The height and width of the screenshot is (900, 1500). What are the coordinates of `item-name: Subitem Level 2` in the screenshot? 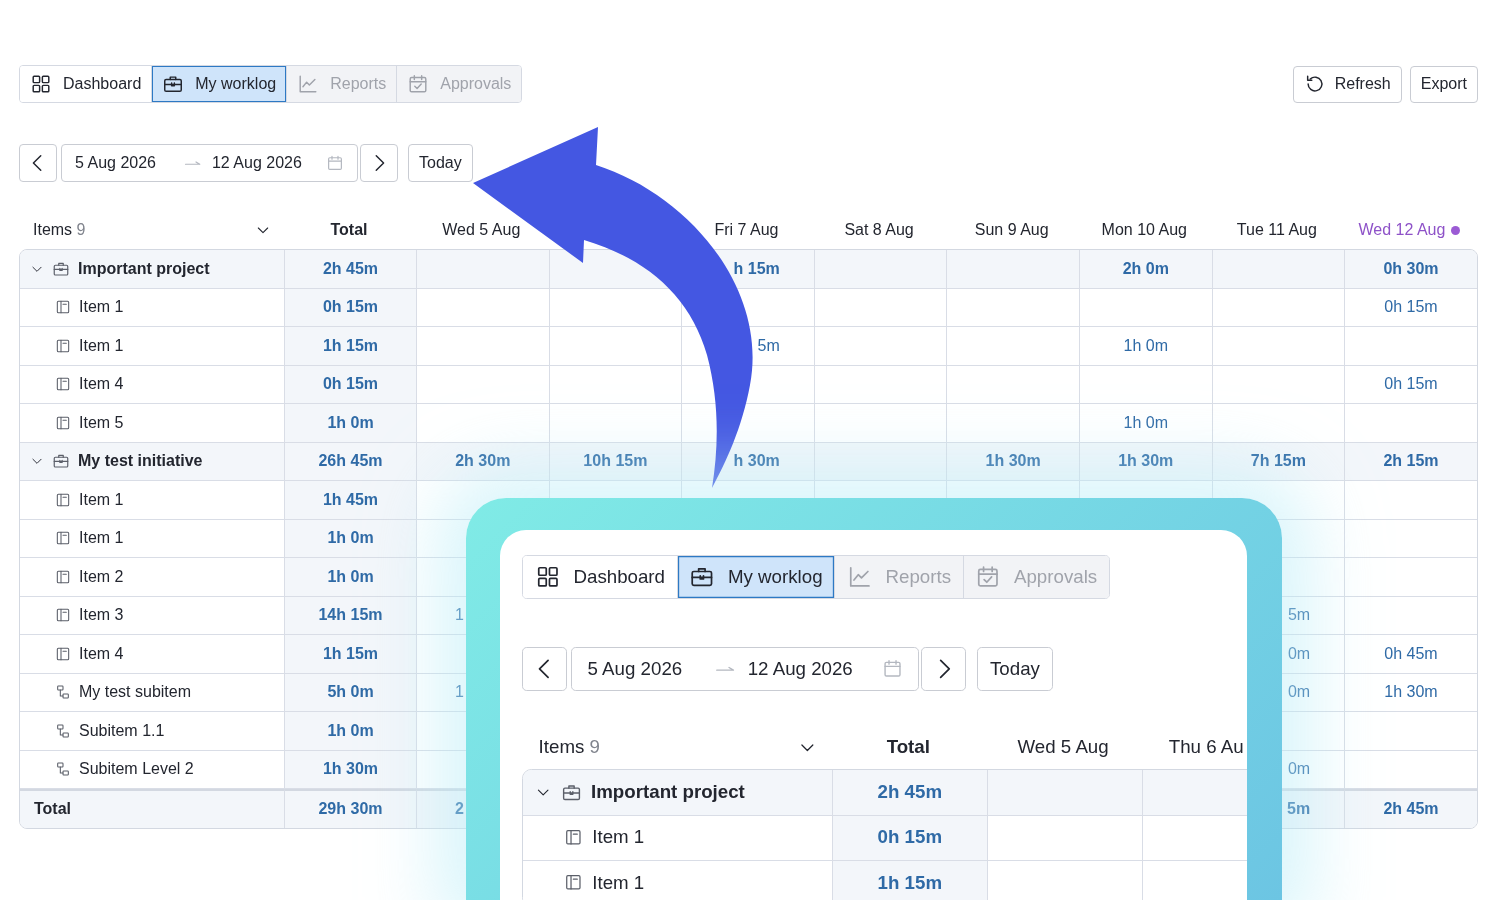 It's located at (136, 769).